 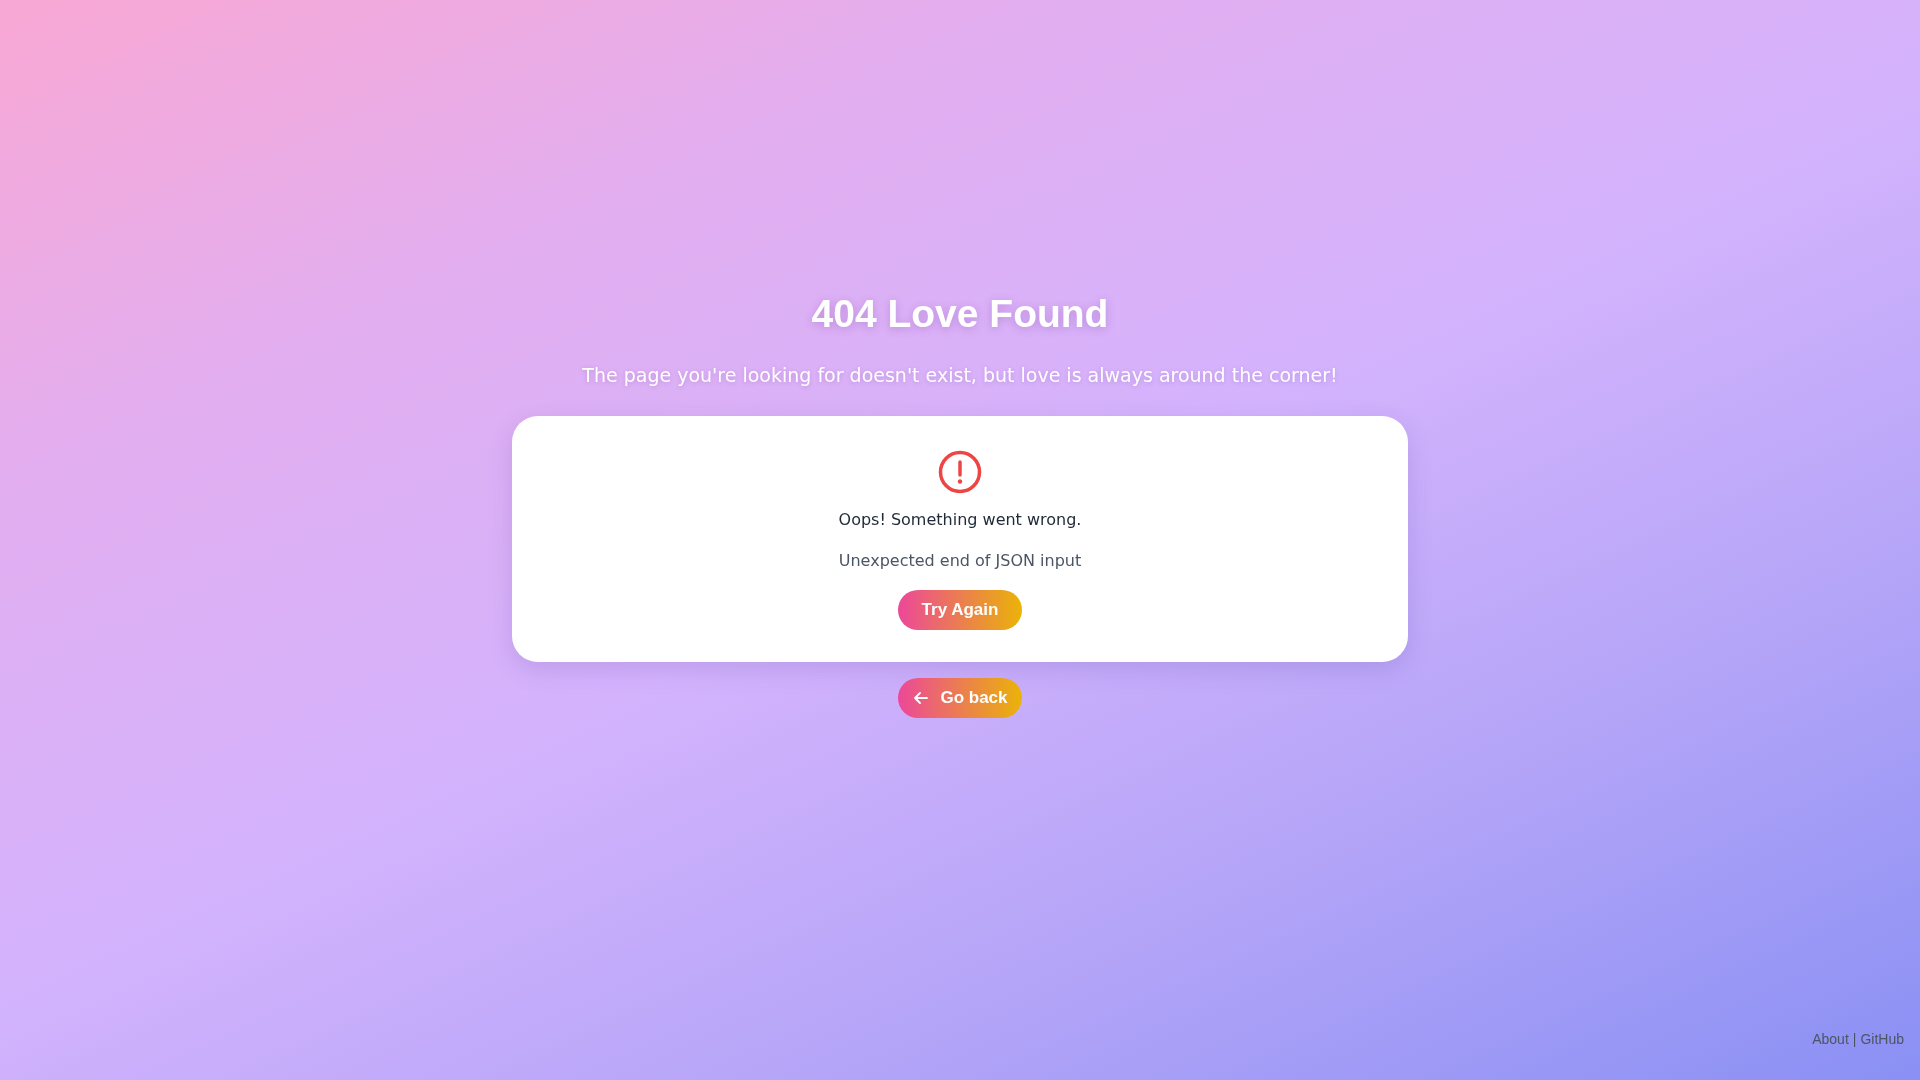 What do you see at coordinates (1830, 1039) in the screenshot?
I see `footer-link: About` at bounding box center [1830, 1039].